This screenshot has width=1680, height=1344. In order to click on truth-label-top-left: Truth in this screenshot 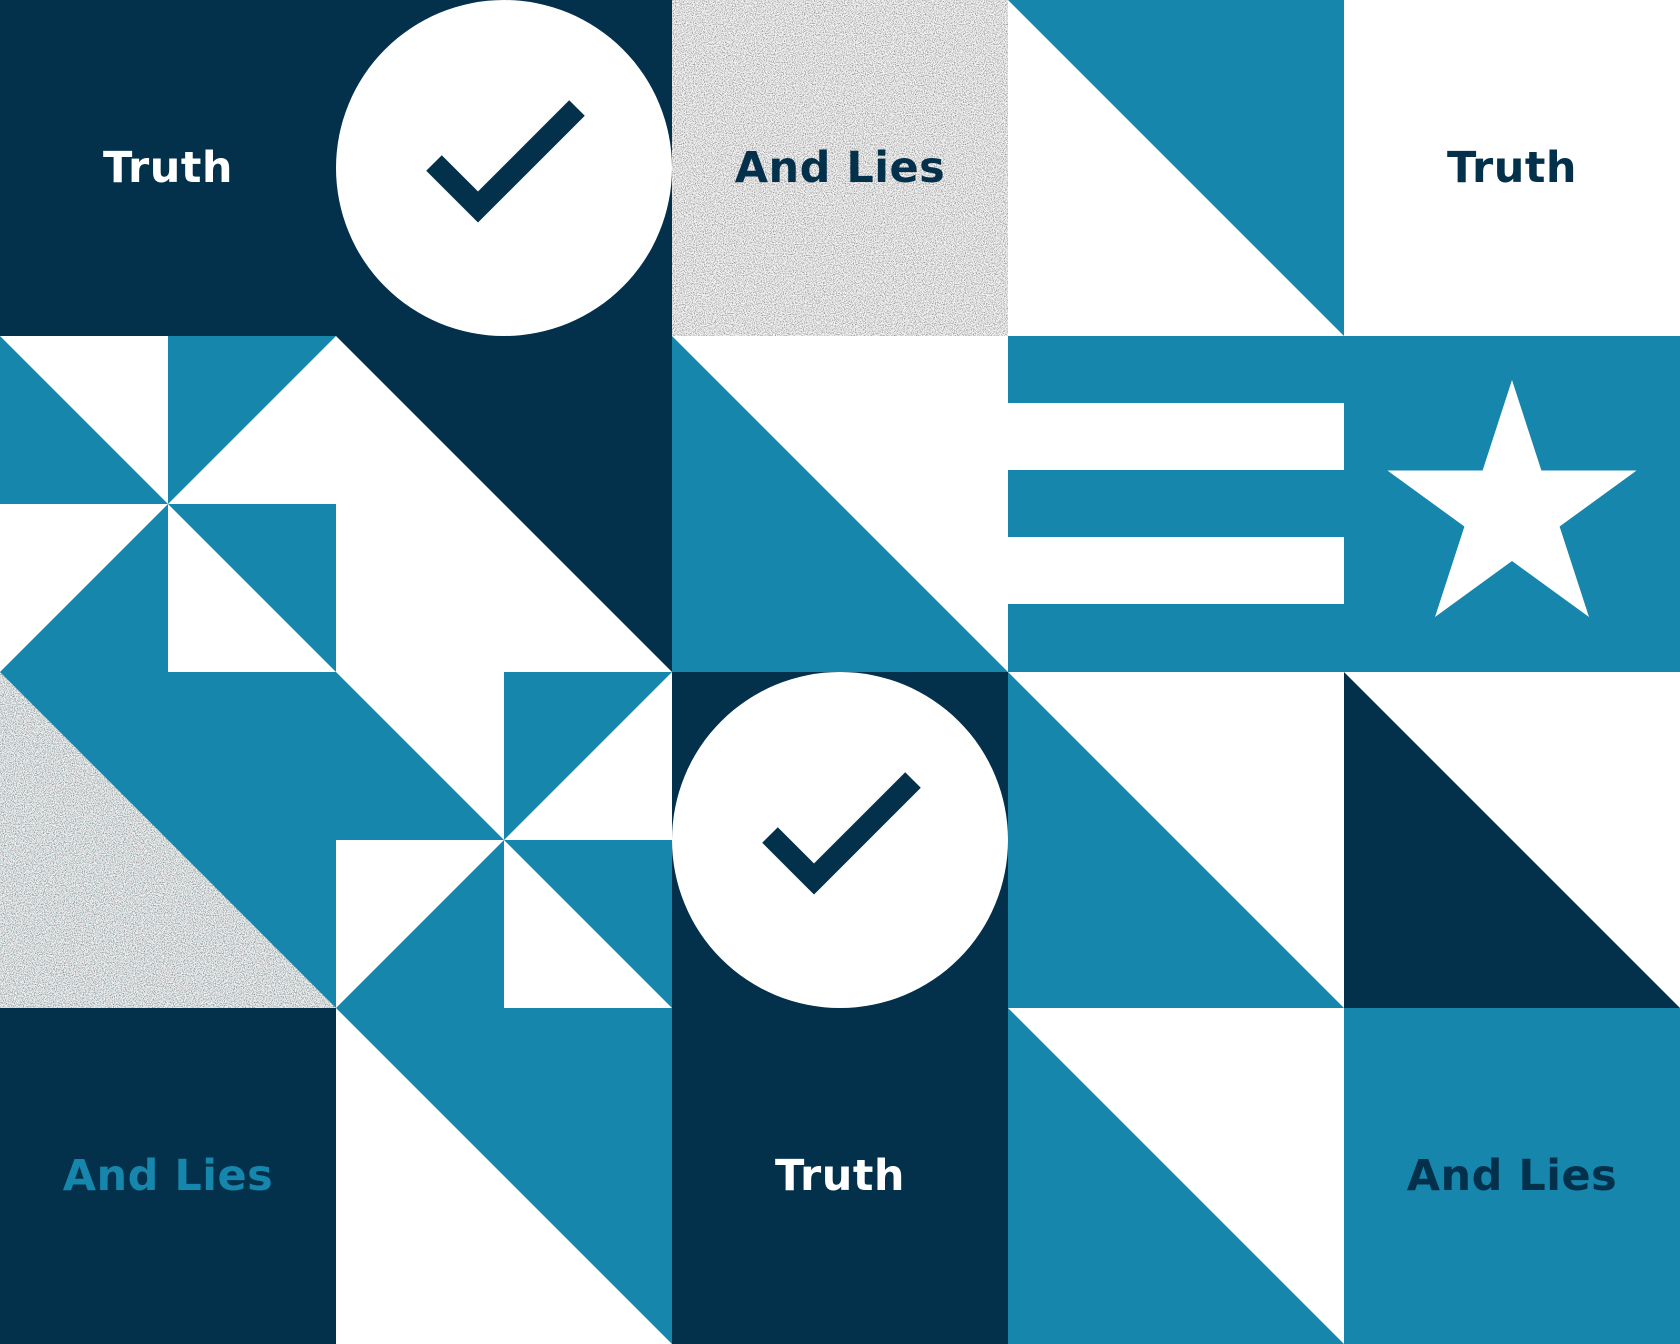, I will do `click(168, 168)`.